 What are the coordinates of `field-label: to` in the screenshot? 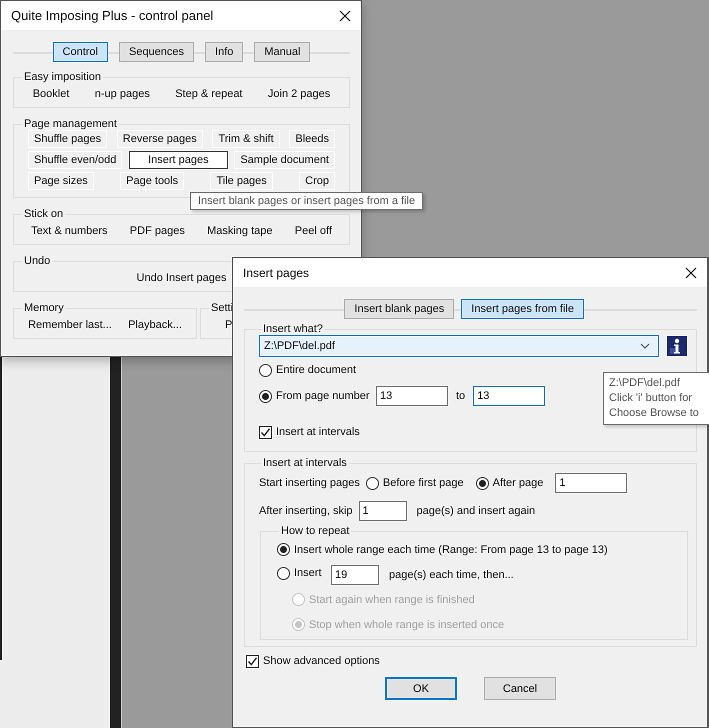 It's located at (461, 396).